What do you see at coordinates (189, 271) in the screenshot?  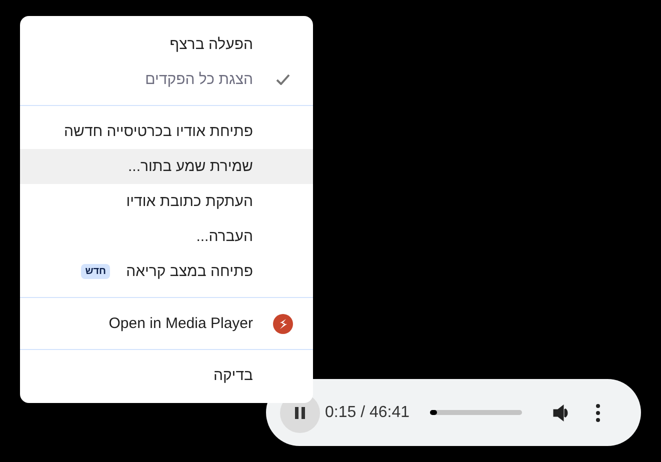 I see `menu-item-label: פתיחה במצב קריאה` at bounding box center [189, 271].